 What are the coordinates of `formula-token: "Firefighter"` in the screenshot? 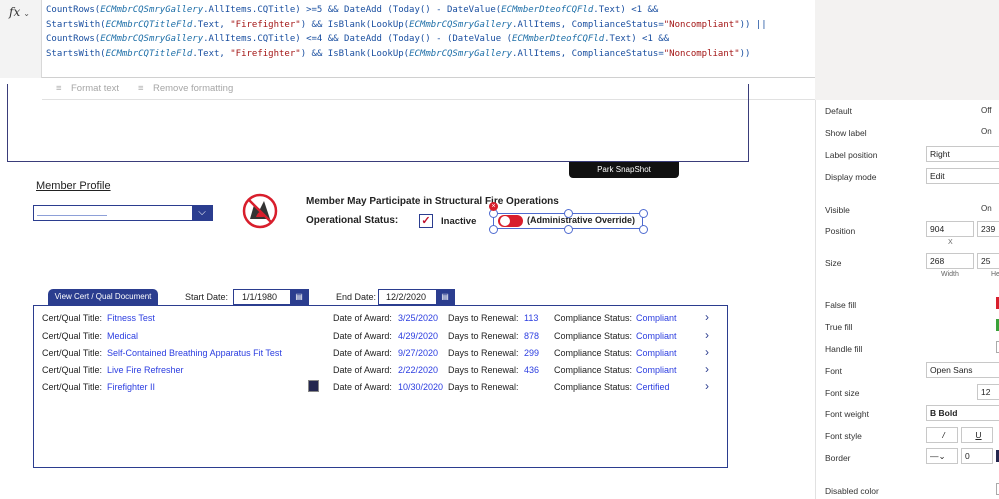 It's located at (265, 53).